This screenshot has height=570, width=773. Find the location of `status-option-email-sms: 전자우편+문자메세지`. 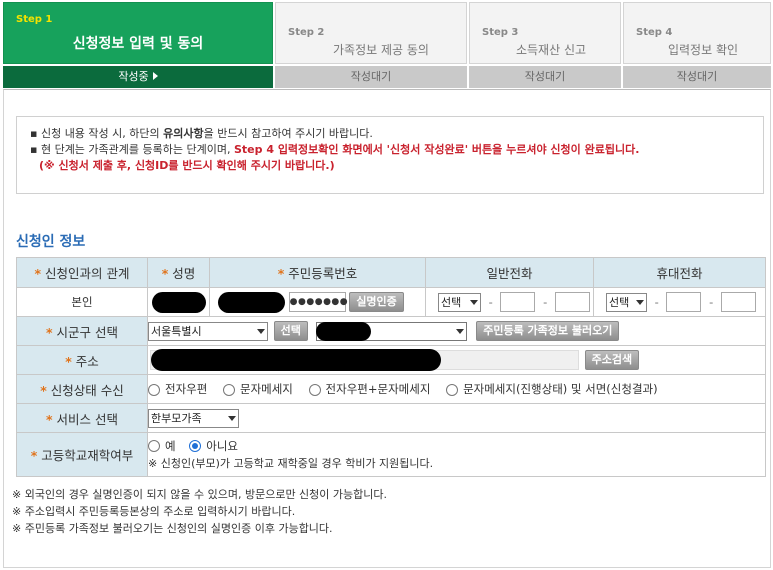

status-option-email-sms: 전자우편+문자메세지 is located at coordinates (369, 389).